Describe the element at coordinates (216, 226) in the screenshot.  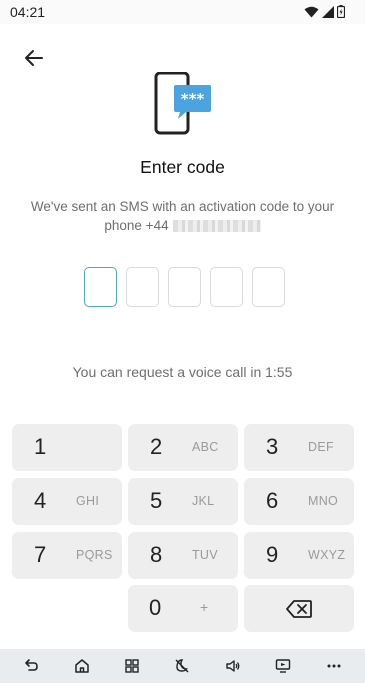
I see `masked-phone-number` at that location.